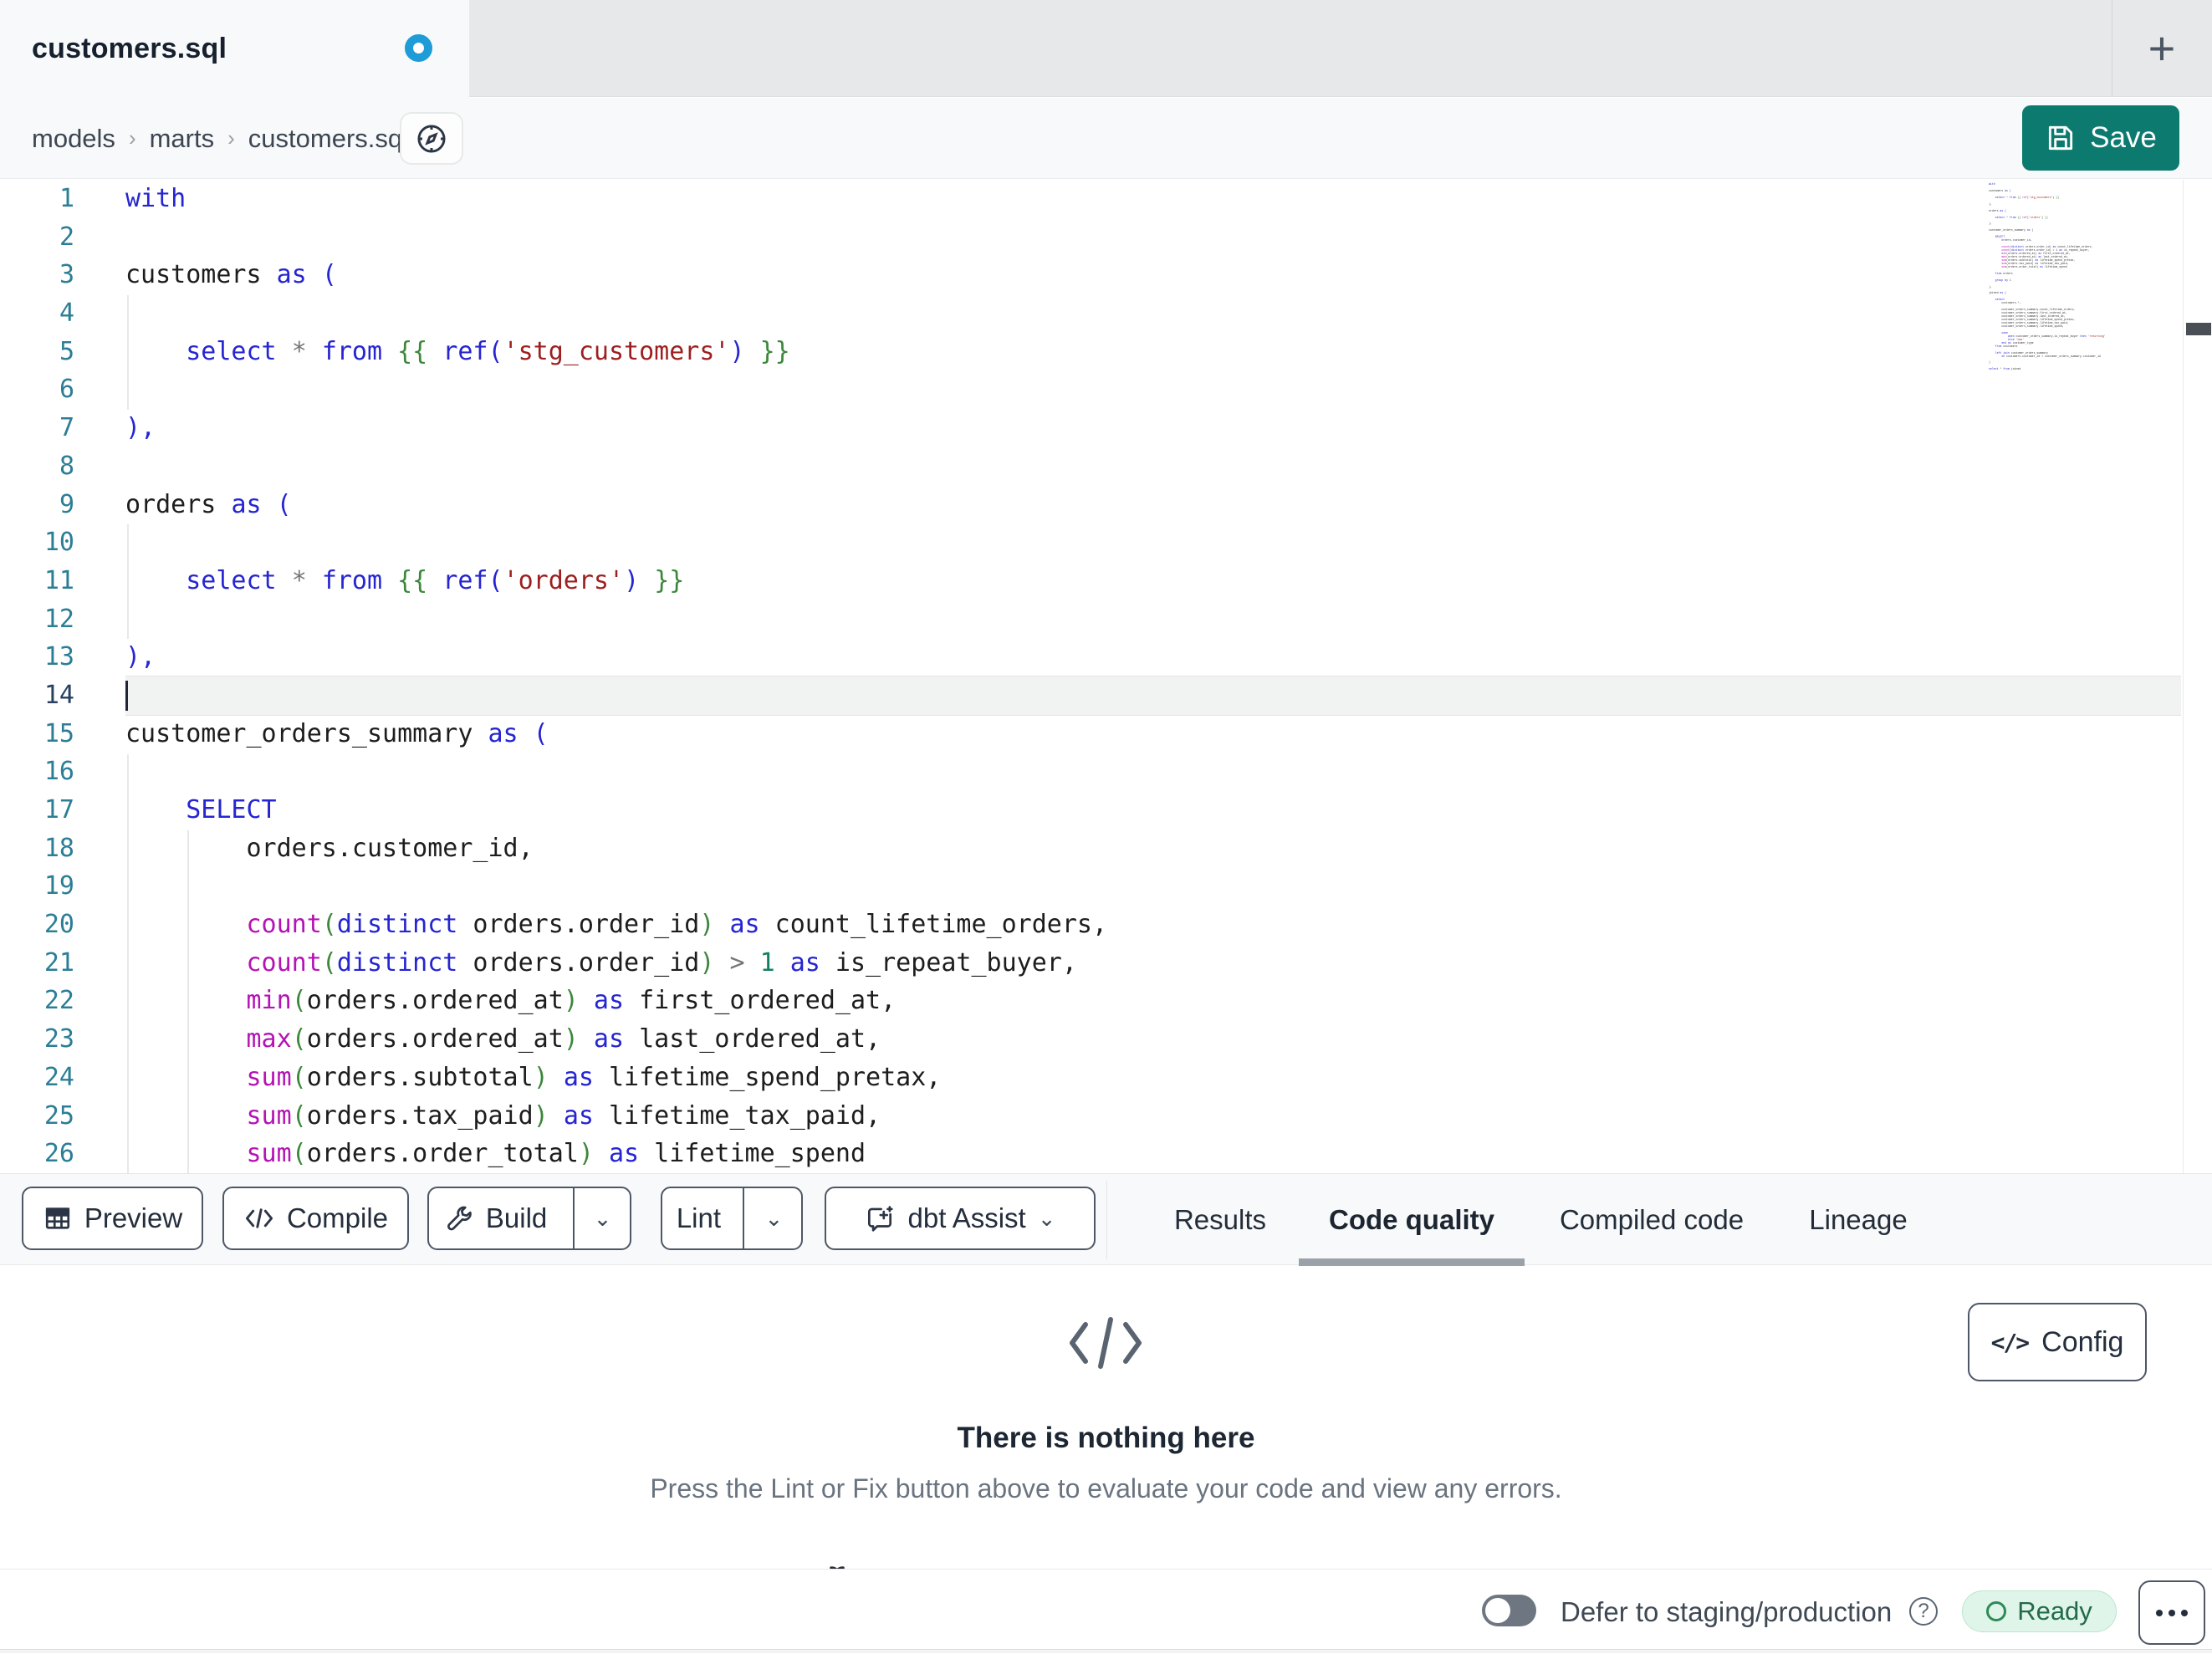 The image size is (2212, 1654). Describe the element at coordinates (2160, 1612) in the screenshot. I see `dot-icon` at that location.